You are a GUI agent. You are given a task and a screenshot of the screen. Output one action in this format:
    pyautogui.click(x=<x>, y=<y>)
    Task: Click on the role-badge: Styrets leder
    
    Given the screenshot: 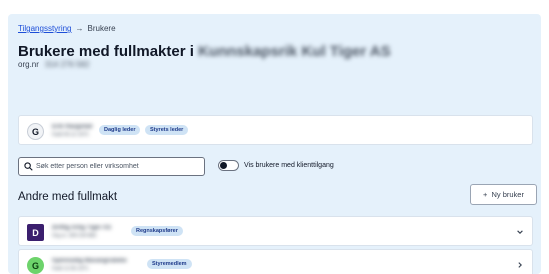 What is the action you would take?
    pyautogui.click(x=167, y=130)
    